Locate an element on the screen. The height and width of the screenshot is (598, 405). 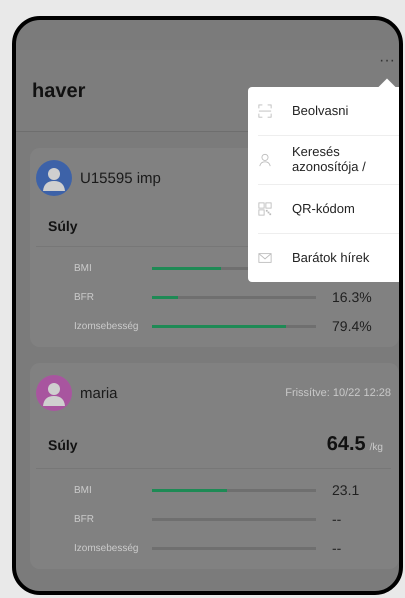
updated-time: Frissítve: 10/22 12:28 is located at coordinates (338, 393).